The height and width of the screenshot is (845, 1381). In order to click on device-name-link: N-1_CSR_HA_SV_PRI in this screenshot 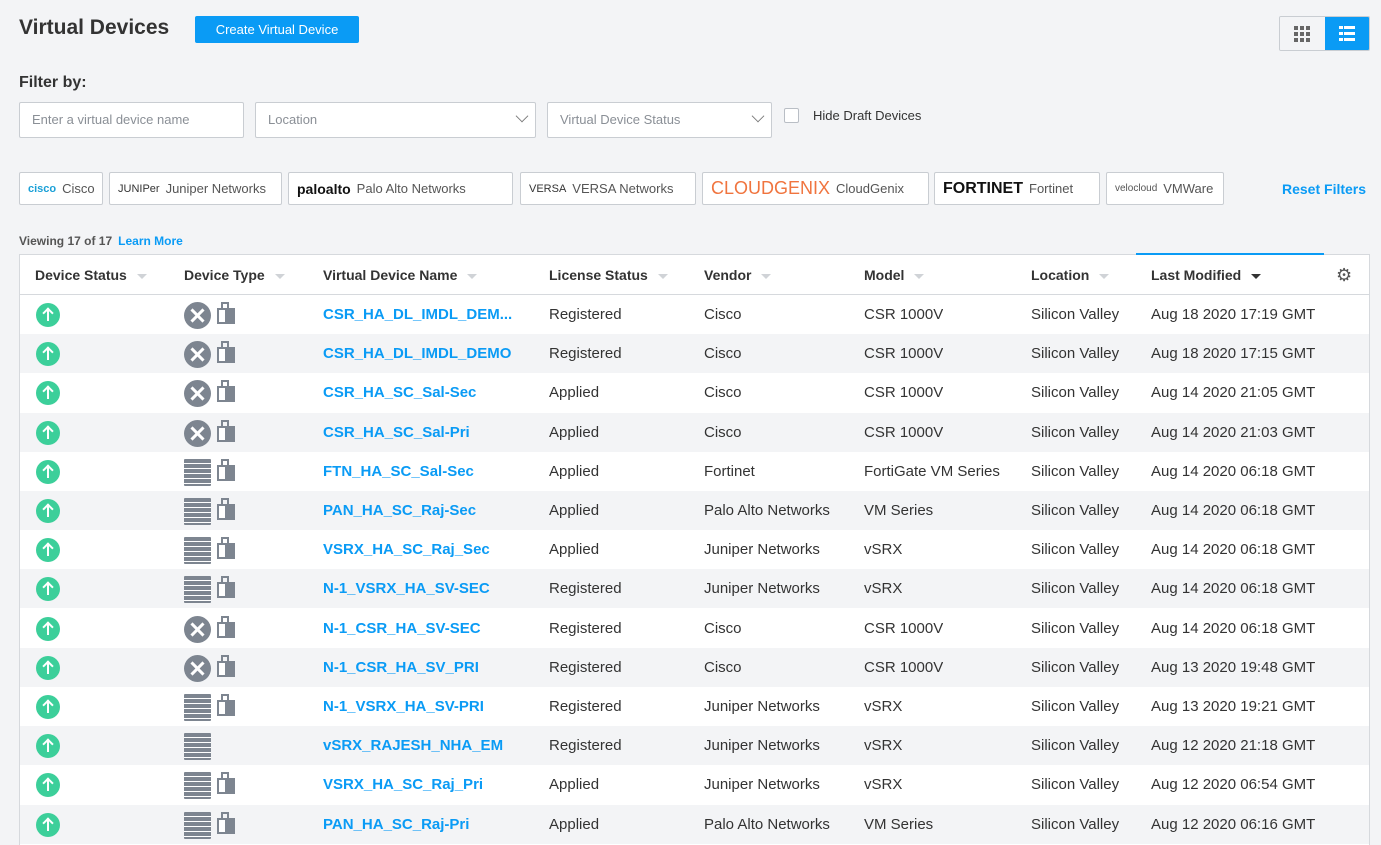, I will do `click(423, 667)`.